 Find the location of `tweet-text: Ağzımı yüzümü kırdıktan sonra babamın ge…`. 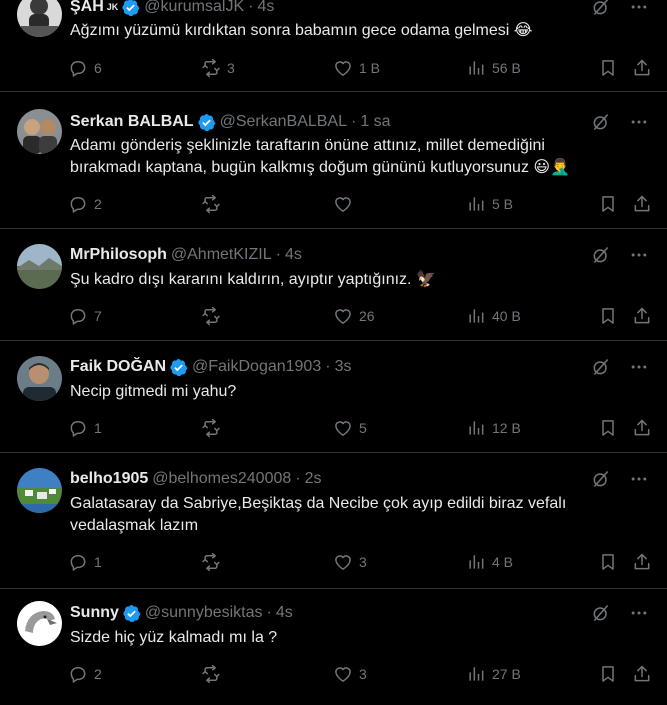

tweet-text: Ağzımı yüzümü kırdıktan sonra babamın ge… is located at coordinates (348, 31).